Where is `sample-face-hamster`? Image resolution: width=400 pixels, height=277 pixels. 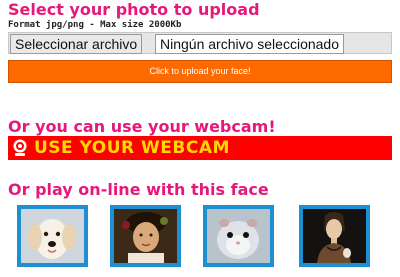 sample-face-hamster is located at coordinates (238, 236).